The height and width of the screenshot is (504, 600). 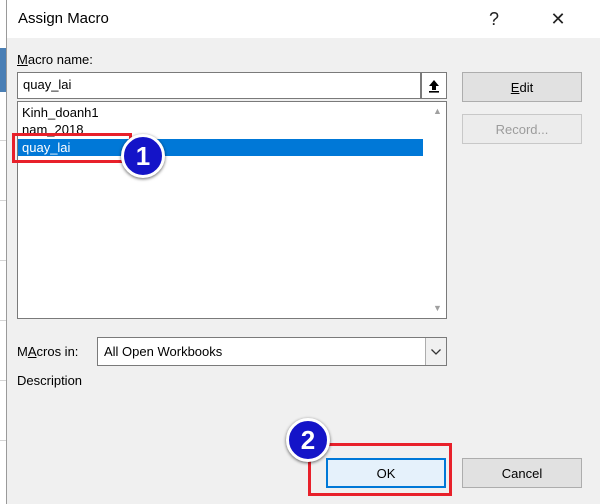 What do you see at coordinates (47, 84) in the screenshot?
I see `macro-name-value: quay_lai` at bounding box center [47, 84].